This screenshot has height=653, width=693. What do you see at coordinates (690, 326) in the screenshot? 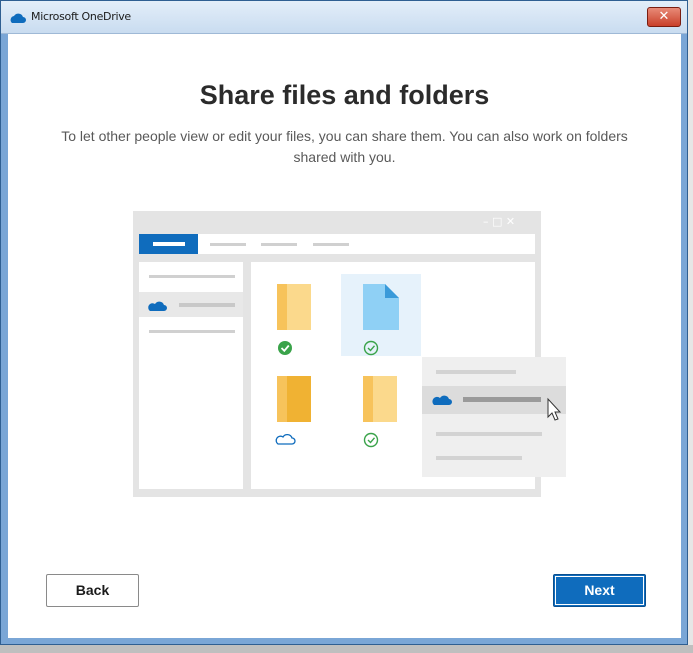
I see `background-strip-right` at bounding box center [690, 326].